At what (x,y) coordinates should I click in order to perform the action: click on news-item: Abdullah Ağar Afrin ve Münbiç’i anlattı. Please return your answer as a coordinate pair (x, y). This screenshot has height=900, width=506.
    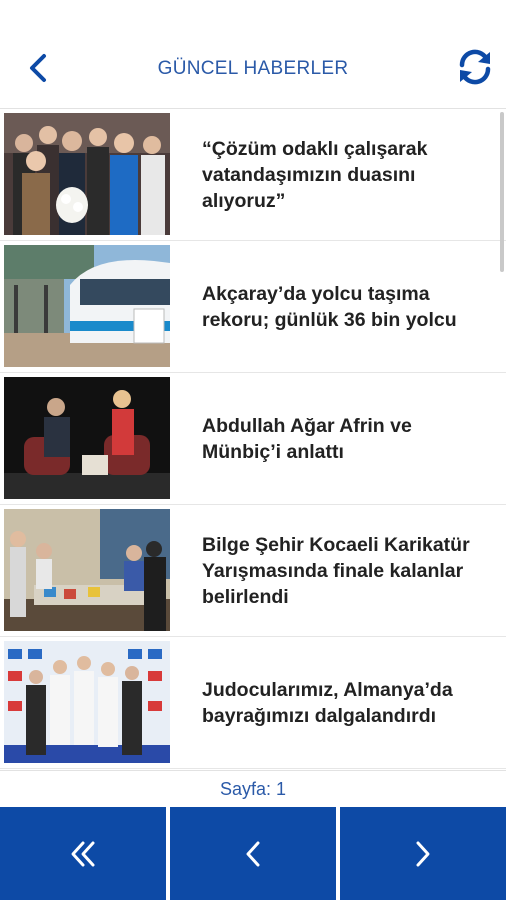
    Looking at the image, I should click on (253, 439).